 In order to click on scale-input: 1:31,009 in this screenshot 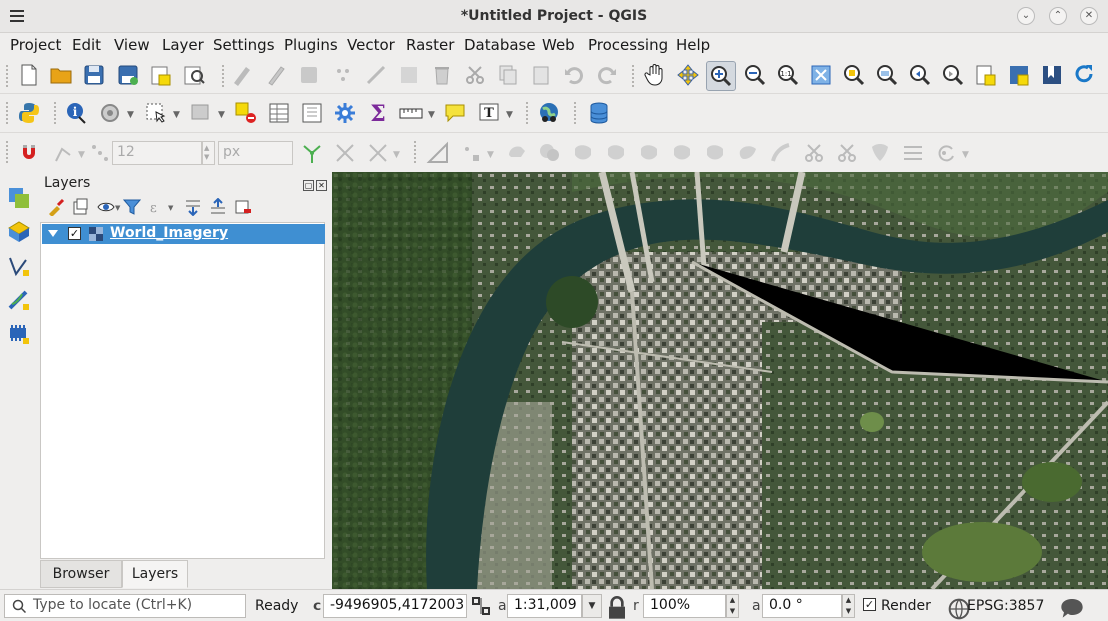, I will do `click(544, 606)`.